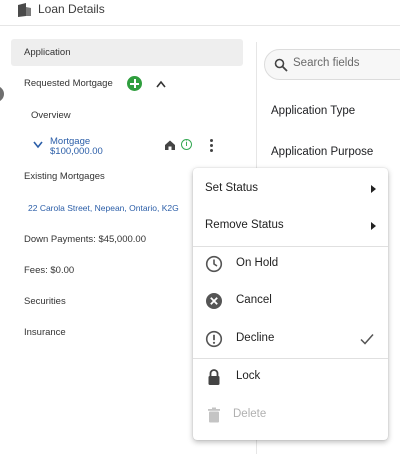 This screenshot has width=400, height=454. I want to click on top-bar: Loan Details, so click(200, 13).